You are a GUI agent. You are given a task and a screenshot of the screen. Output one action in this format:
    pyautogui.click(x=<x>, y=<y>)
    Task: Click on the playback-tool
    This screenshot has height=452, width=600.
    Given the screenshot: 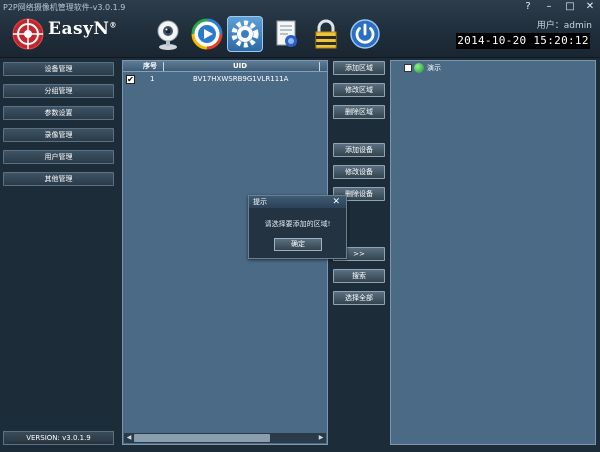 What is the action you would take?
    pyautogui.click(x=207, y=34)
    